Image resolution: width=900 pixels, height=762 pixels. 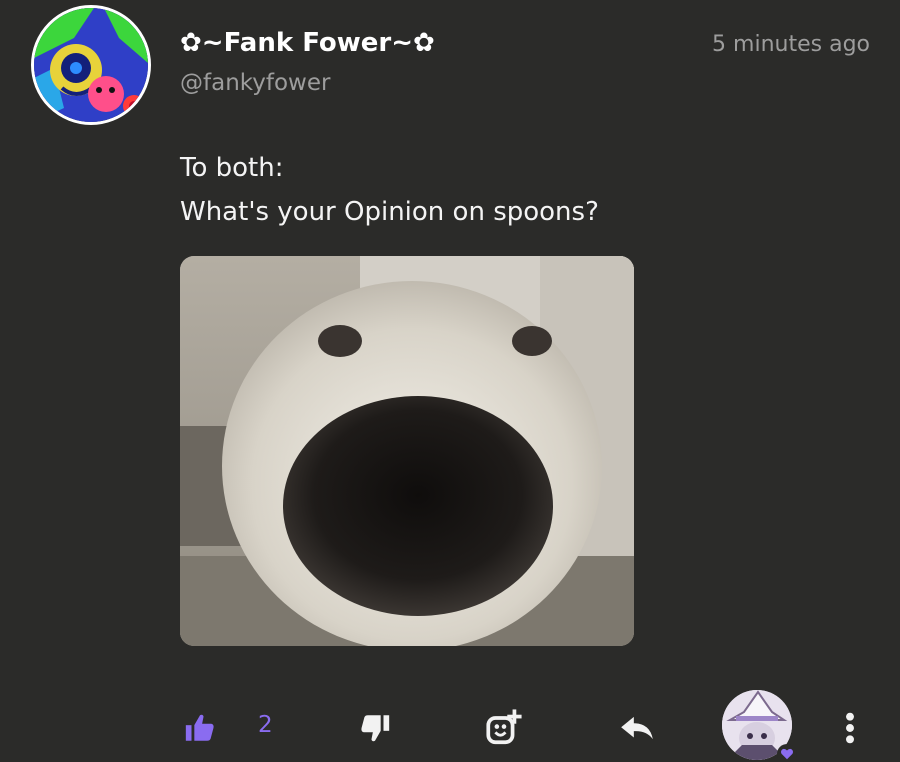 I want to click on cartoon-character-avatar-icon, so click(x=91, y=65).